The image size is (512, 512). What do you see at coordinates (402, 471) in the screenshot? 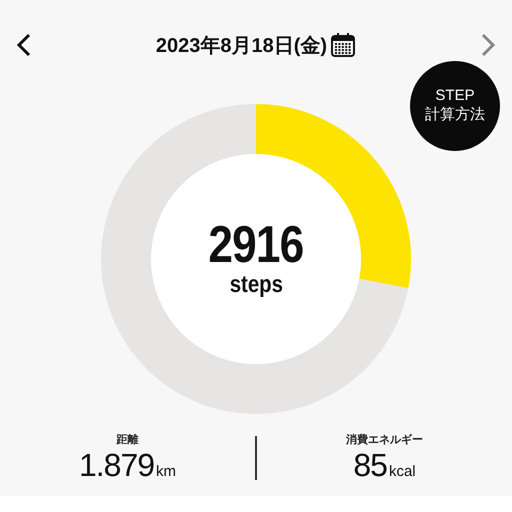
I see `stat-unit: kcal` at bounding box center [402, 471].